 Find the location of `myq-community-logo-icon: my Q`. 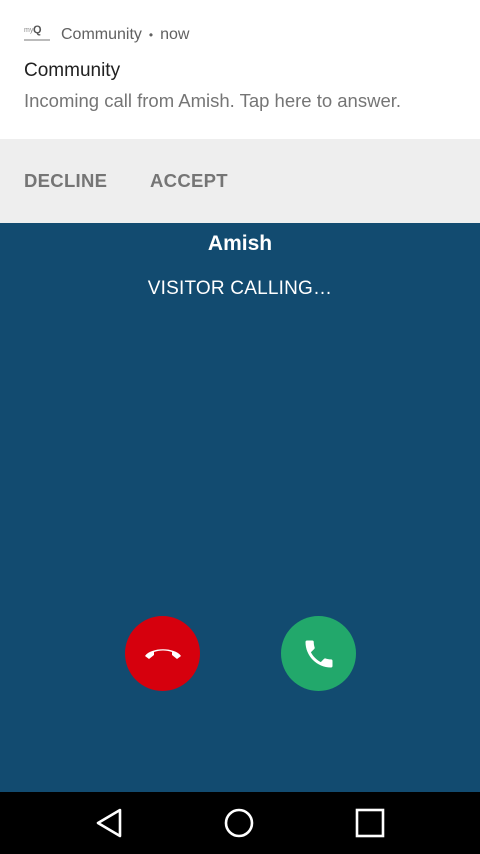

myq-community-logo-icon: my Q is located at coordinates (37, 34).